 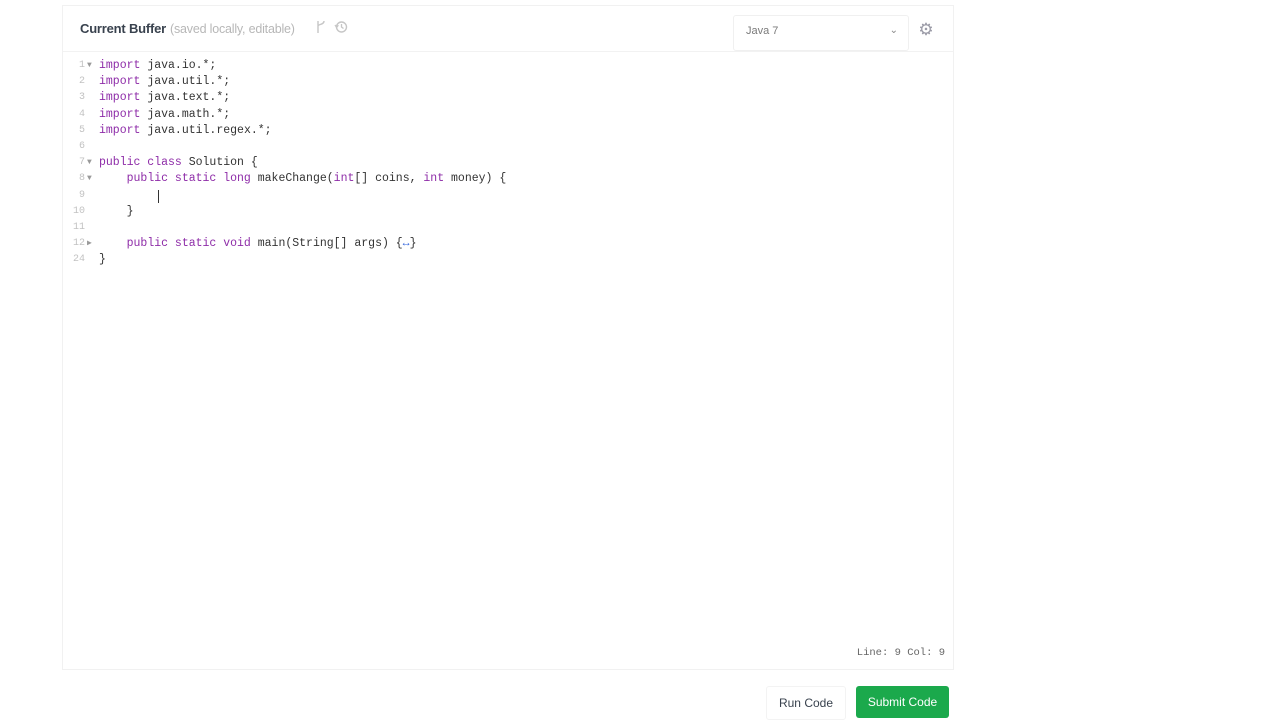 I want to click on text-cursor, so click(x=158, y=196).